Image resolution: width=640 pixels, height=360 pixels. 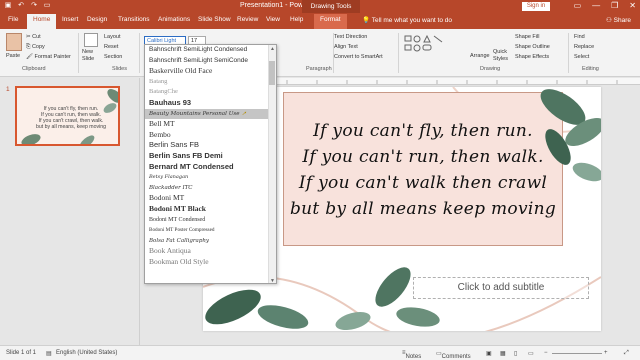 I want to click on zoom-out-icon: −, so click(x=546, y=353).